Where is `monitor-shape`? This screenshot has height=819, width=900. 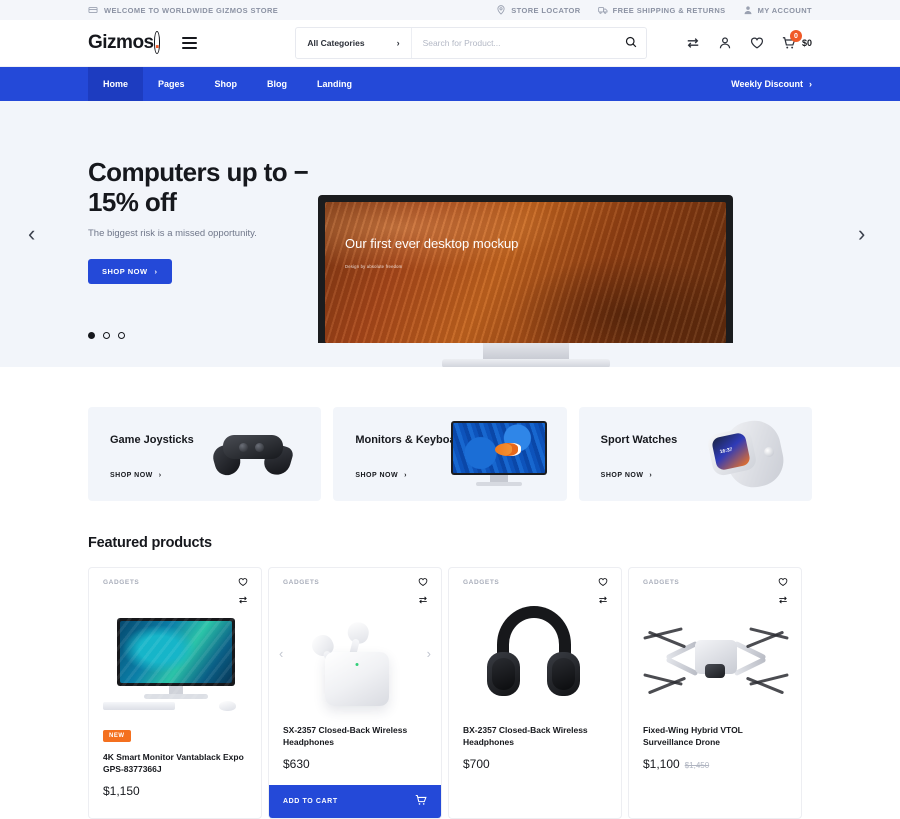
monitor-shape is located at coordinates (498, 454).